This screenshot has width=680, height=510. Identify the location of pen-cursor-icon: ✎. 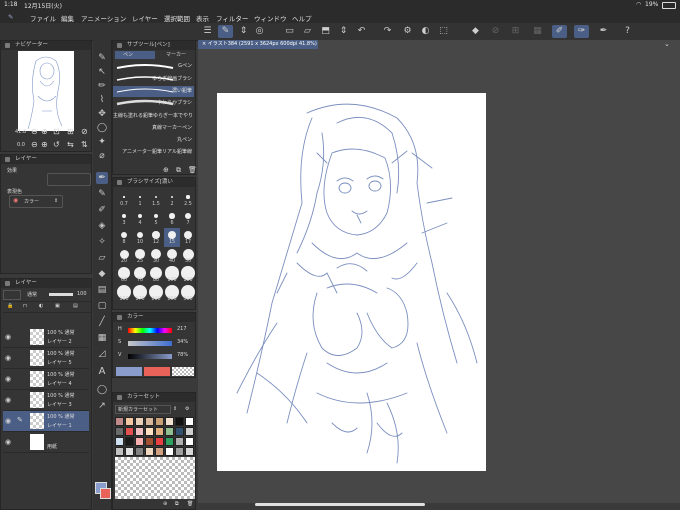
(225, 31).